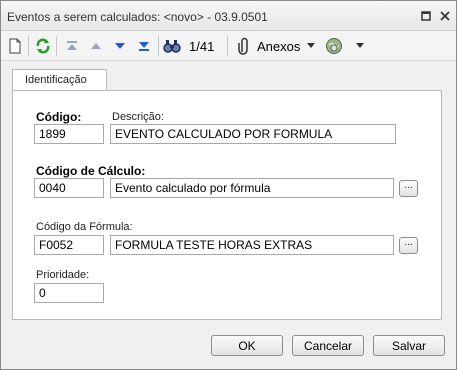 The height and width of the screenshot is (370, 457). What do you see at coordinates (69, 188) in the screenshot?
I see `codigo-calculo-field: 0040` at bounding box center [69, 188].